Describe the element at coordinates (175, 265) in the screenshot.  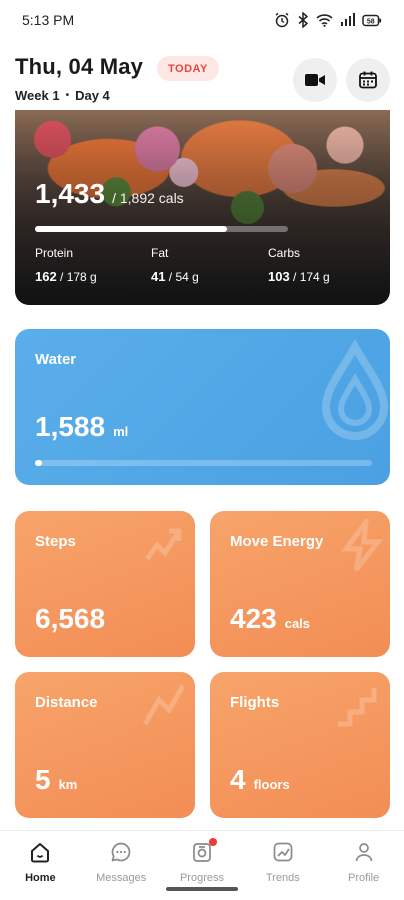
I see `macro-fat: Fat 41 / 54 g` at that location.